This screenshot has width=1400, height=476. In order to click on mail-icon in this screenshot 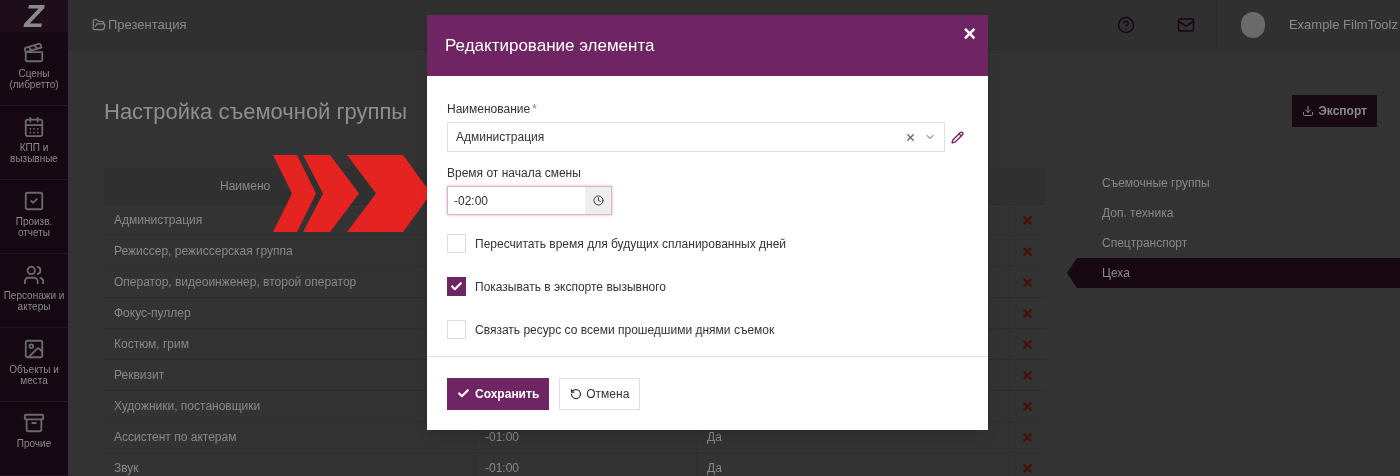, I will do `click(1186, 24)`.